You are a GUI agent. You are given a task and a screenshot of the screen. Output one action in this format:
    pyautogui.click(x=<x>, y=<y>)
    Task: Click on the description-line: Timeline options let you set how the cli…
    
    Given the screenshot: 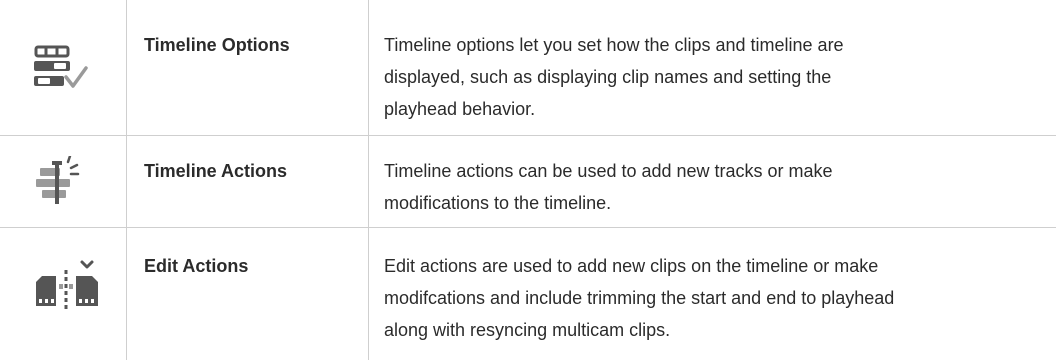 What is the action you would take?
    pyautogui.click(x=614, y=45)
    